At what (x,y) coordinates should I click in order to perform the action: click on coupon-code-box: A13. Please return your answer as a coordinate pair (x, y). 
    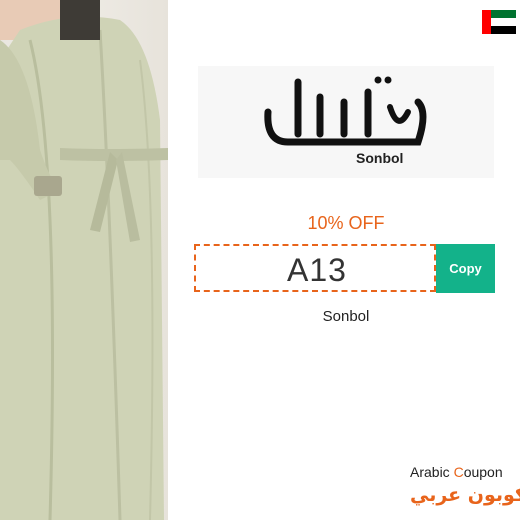
    Looking at the image, I should click on (315, 268).